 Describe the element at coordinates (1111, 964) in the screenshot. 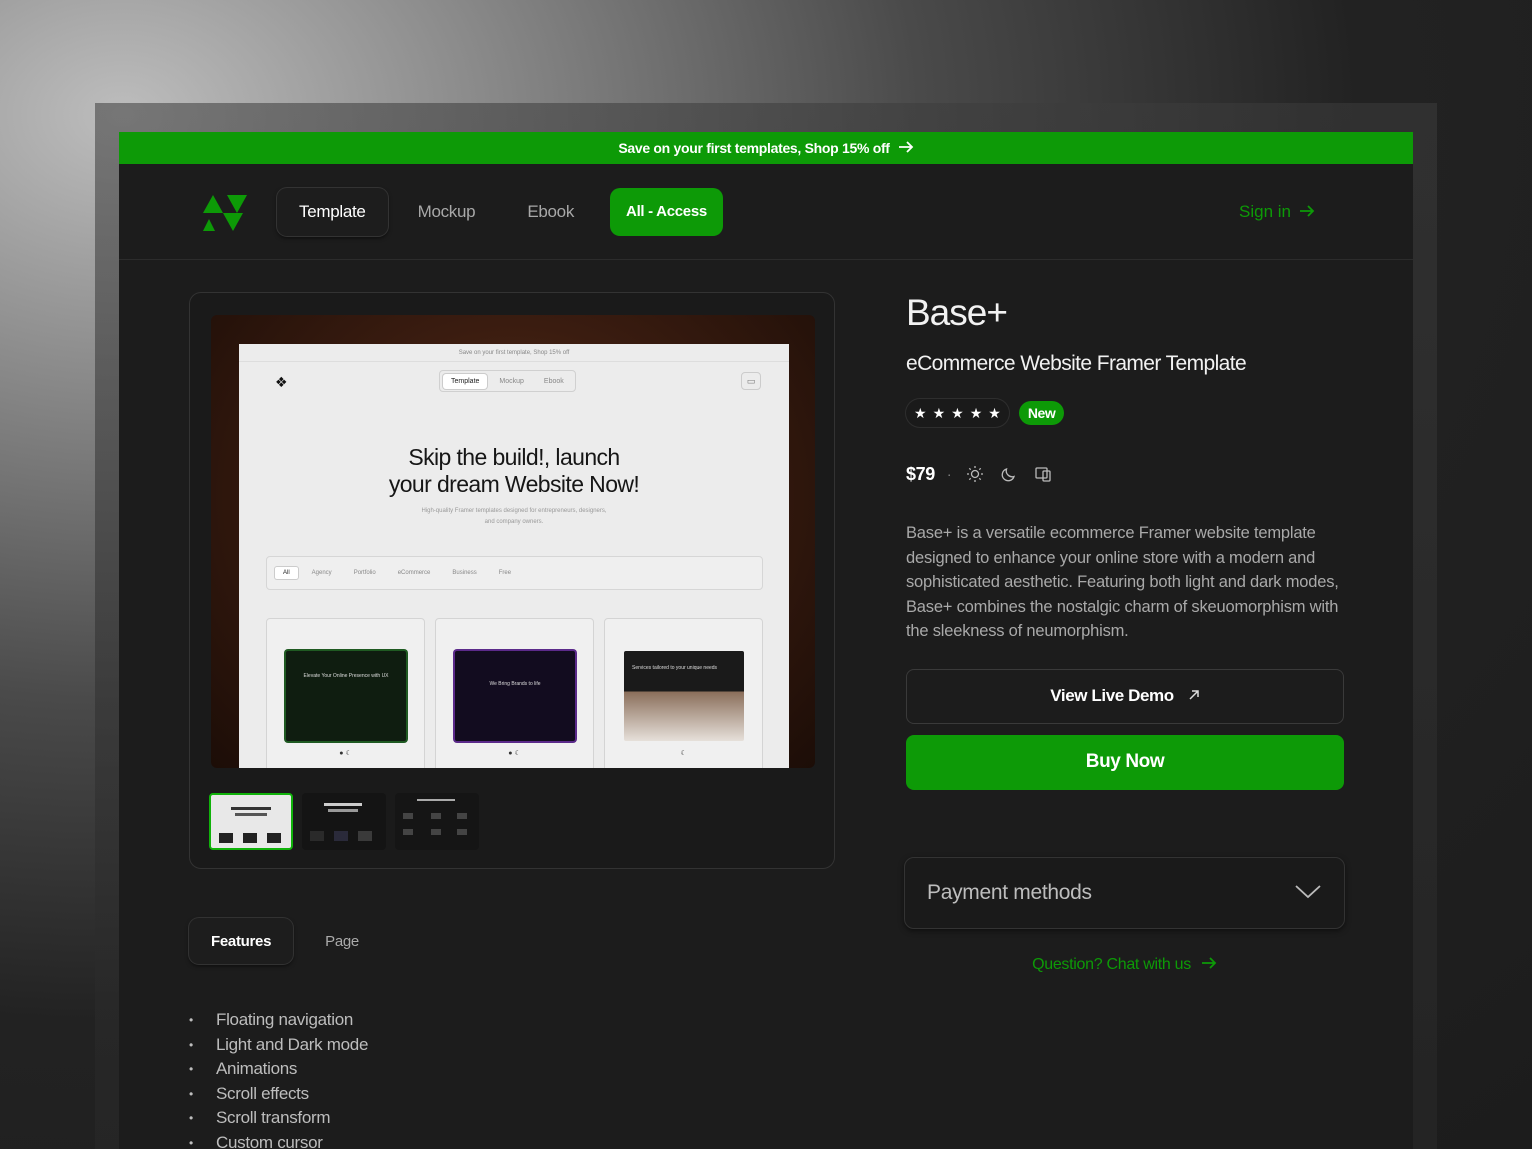

I see `chat-label: Question? Chat with us` at that location.